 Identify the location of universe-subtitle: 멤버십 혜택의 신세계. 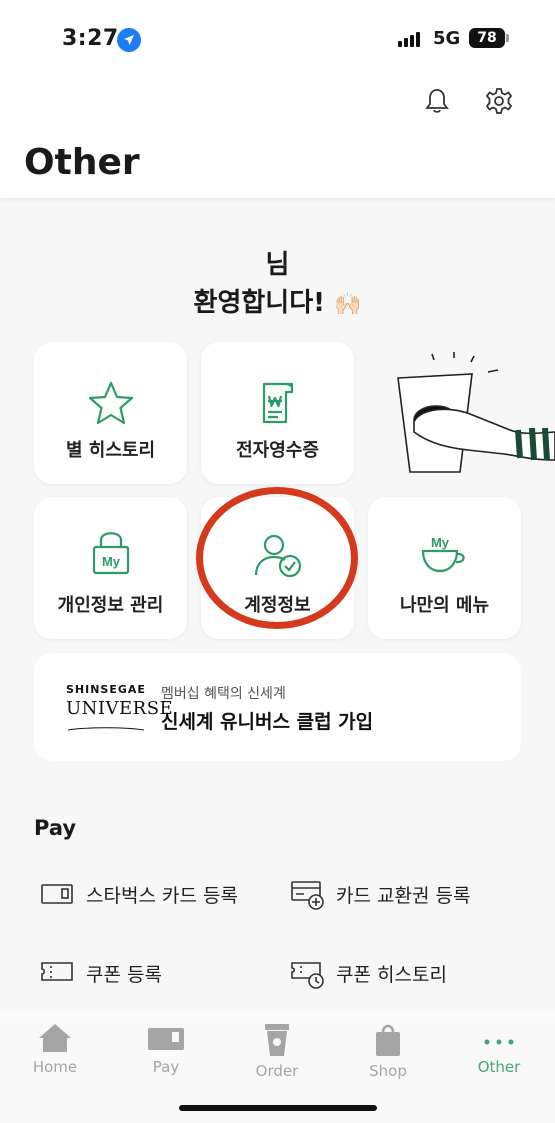
(223, 694).